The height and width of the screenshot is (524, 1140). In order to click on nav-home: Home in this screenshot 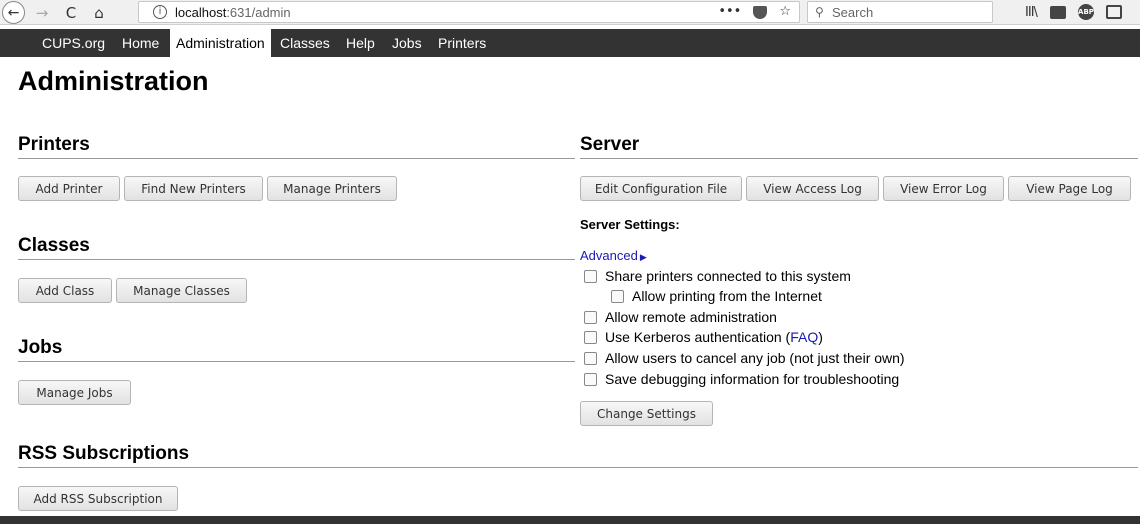, I will do `click(140, 43)`.